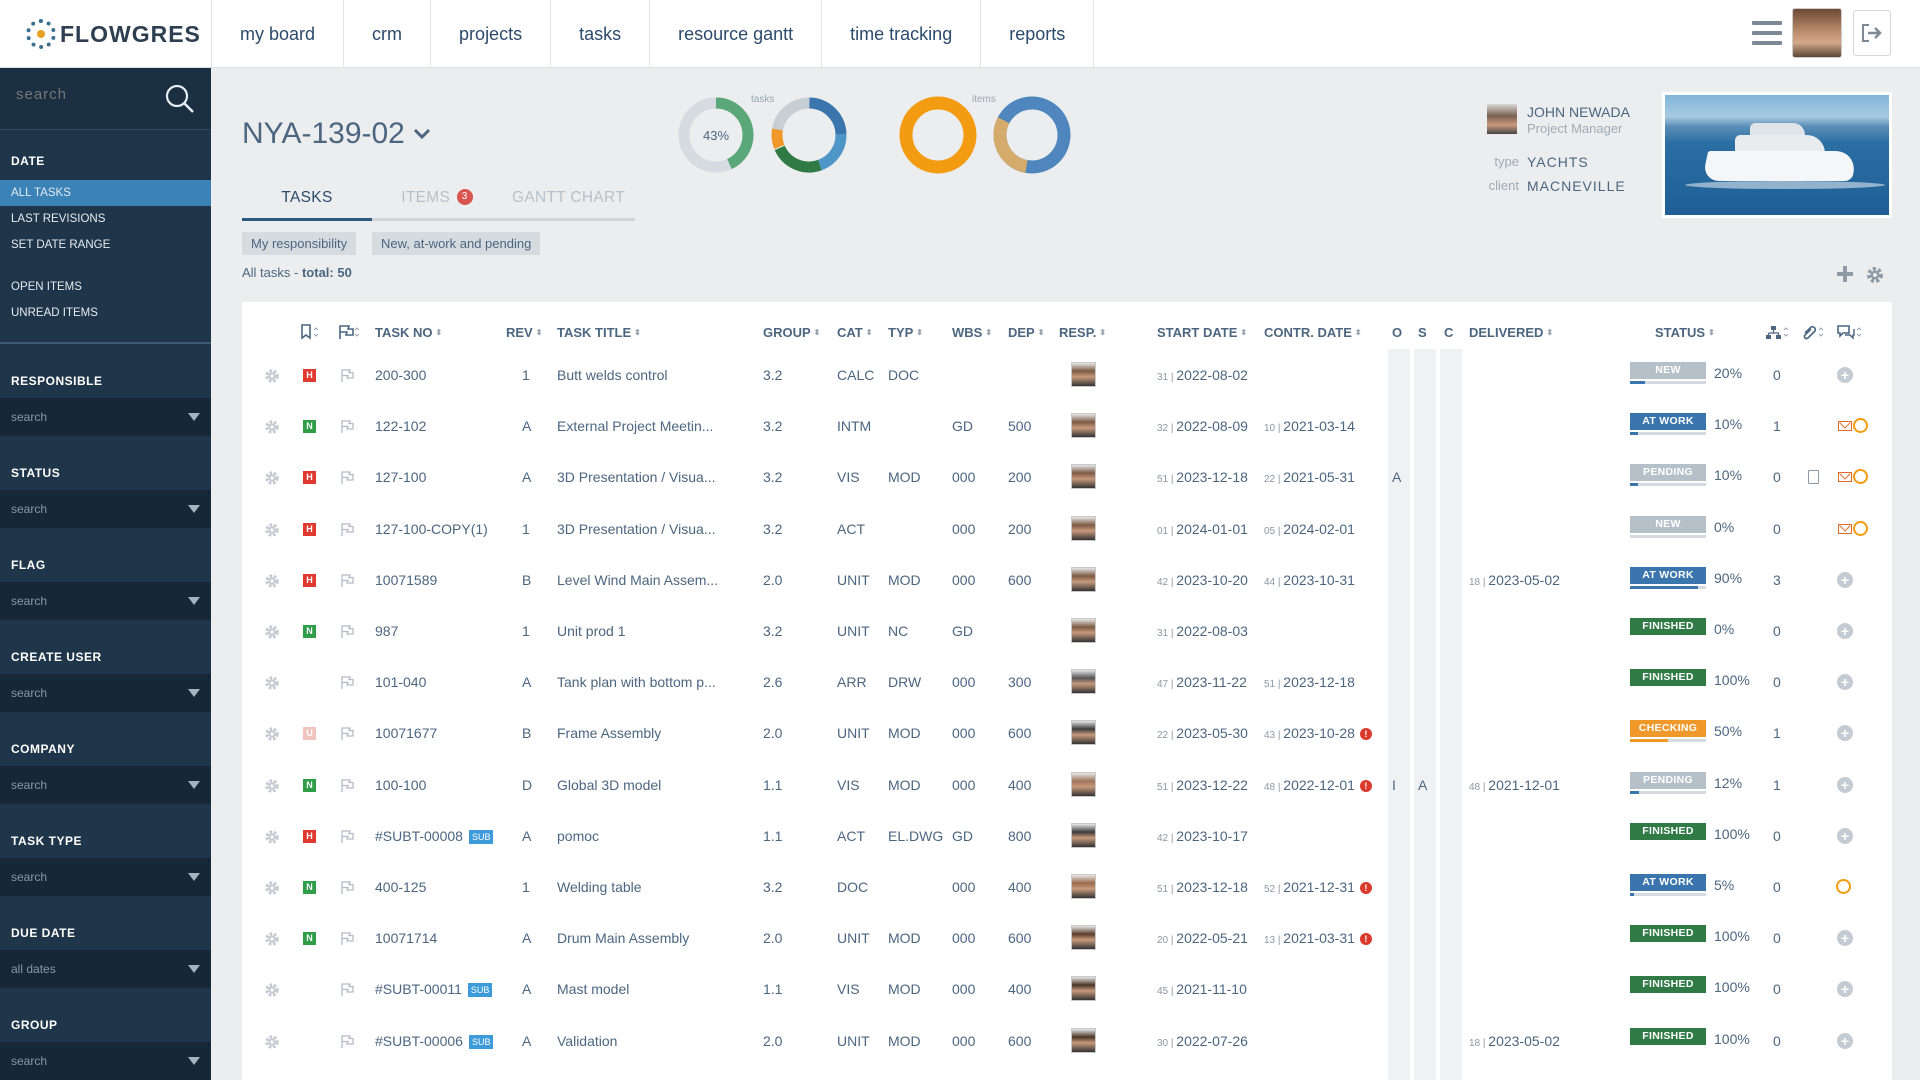 This screenshot has width=1920, height=1080. I want to click on nav-my-board: my board, so click(278, 34).